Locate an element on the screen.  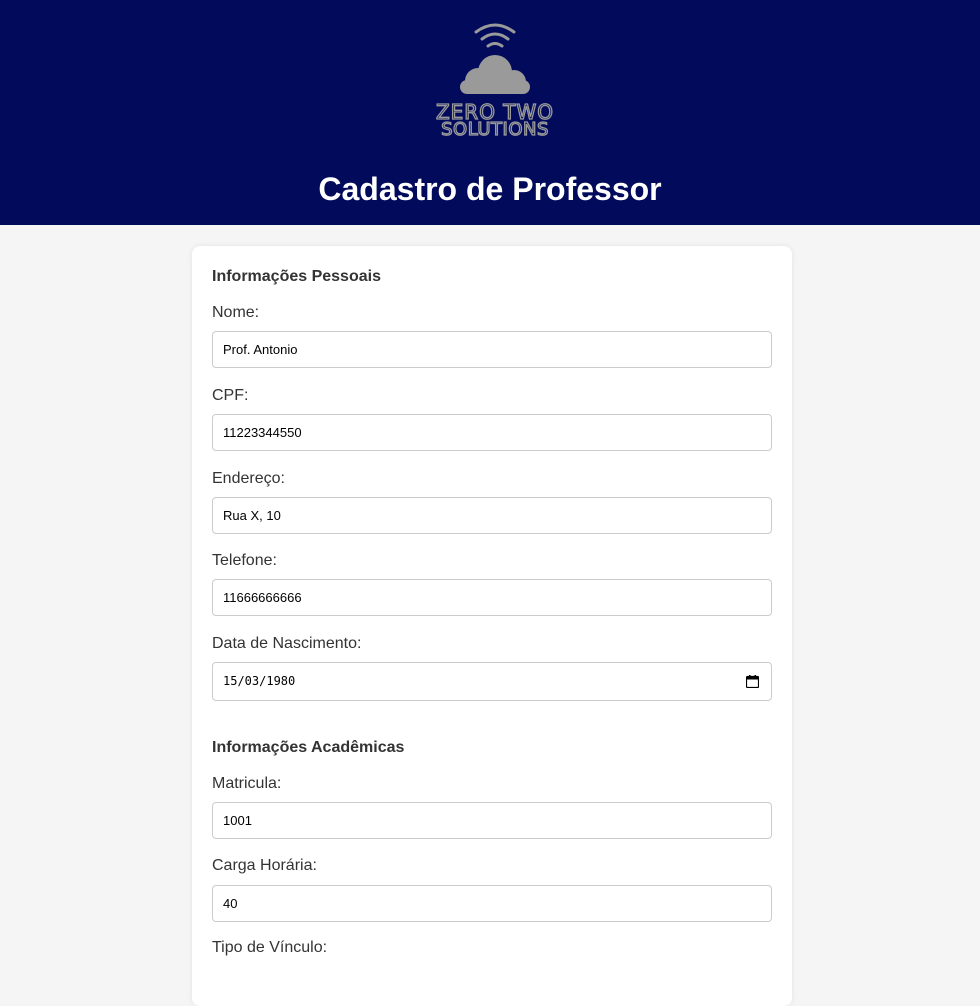
calendar-icon is located at coordinates (752, 681).